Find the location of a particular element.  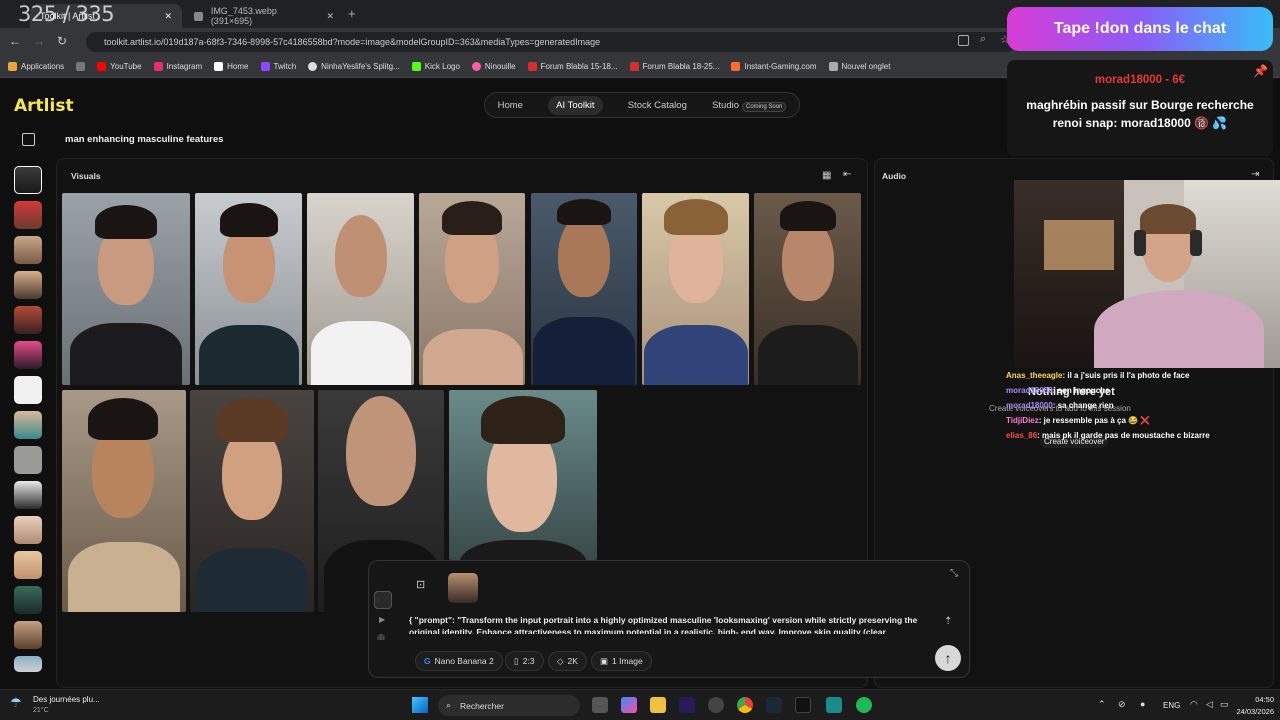

taskbar-search: Rechercher is located at coordinates (509, 705).